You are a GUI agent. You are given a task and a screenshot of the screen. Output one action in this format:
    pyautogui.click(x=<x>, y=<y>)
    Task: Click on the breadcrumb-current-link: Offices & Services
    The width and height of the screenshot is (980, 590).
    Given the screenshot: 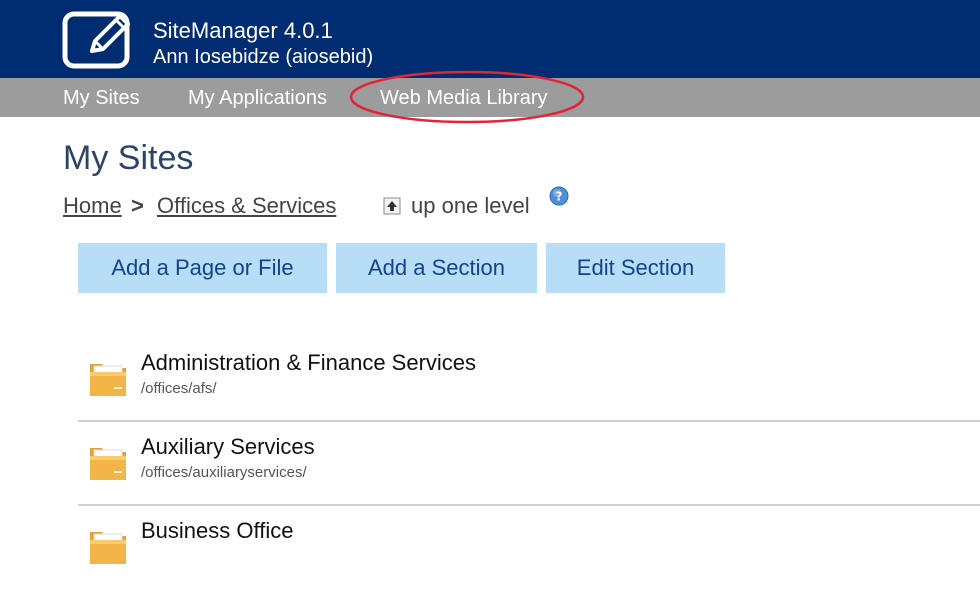 What is the action you would take?
    pyautogui.click(x=246, y=206)
    